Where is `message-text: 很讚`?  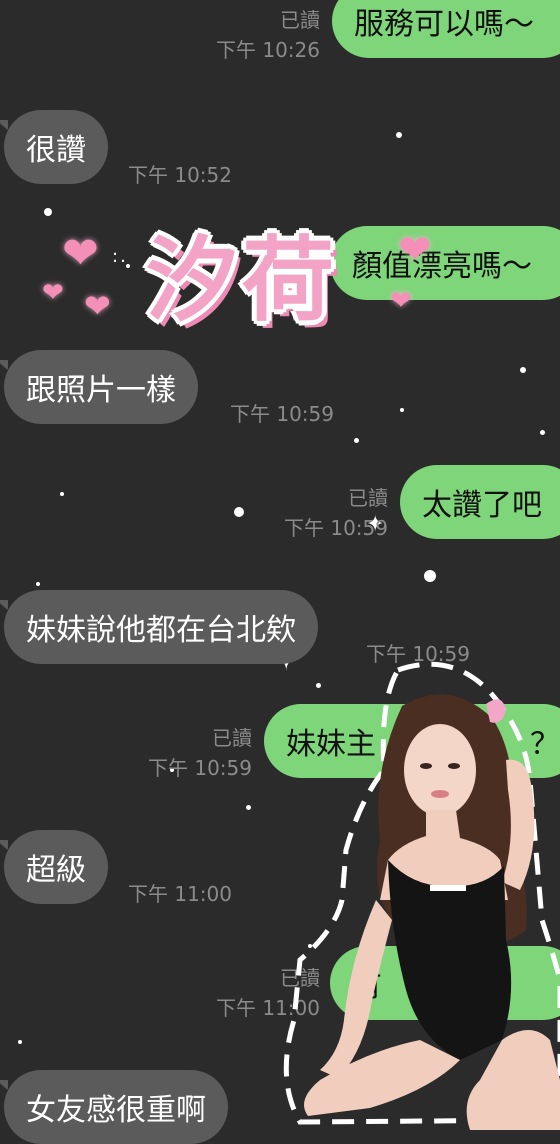
message-text: 很讚 is located at coordinates (56, 150).